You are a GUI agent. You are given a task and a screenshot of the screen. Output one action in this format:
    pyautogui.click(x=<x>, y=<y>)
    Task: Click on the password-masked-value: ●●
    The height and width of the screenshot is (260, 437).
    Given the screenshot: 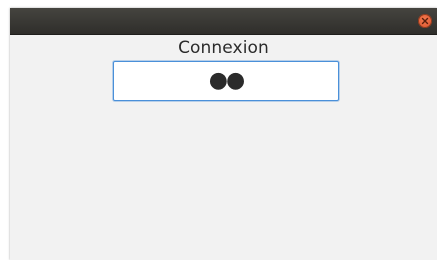 What is the action you would take?
    pyautogui.click(x=226, y=80)
    